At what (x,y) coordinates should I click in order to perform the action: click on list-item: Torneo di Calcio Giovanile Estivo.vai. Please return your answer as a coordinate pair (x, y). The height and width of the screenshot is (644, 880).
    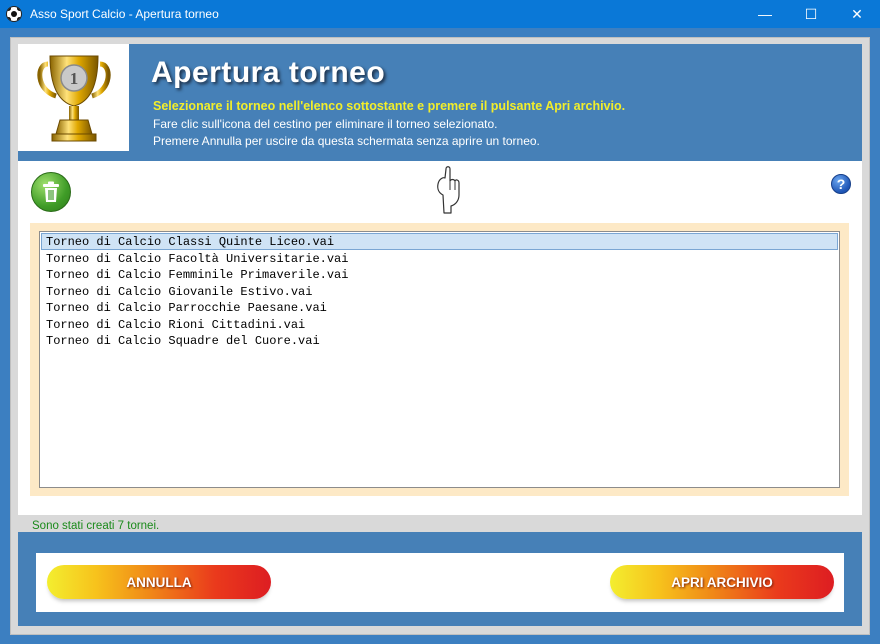
    Looking at the image, I should click on (439, 291).